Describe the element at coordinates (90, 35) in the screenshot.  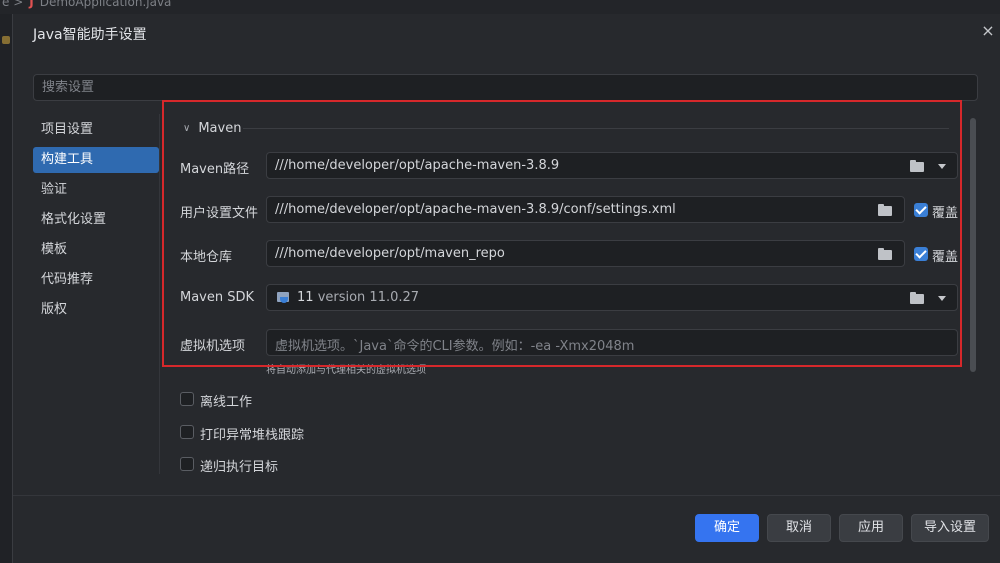
I see `dialog-title: Java智能助手设置` at that location.